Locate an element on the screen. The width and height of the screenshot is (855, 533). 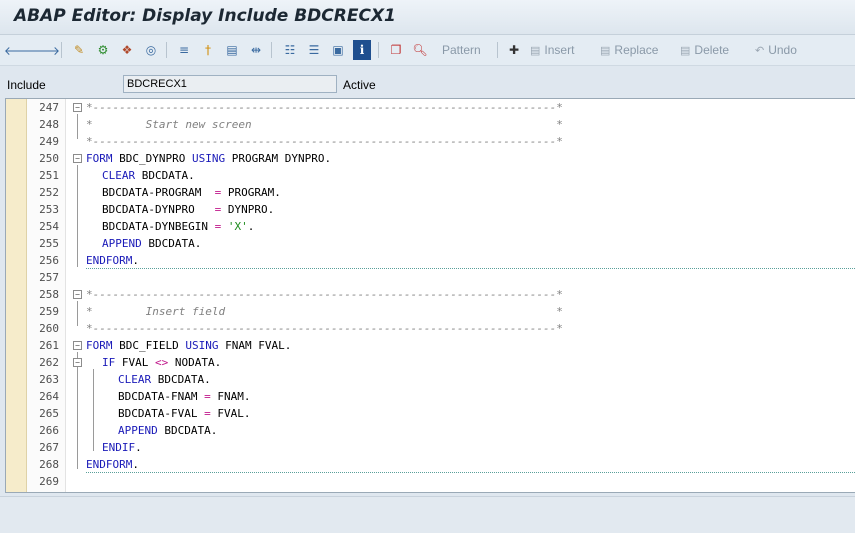
code-line: 254 BDCDATA-DYNBEGIN = 'X'. is located at coordinates (430, 226).